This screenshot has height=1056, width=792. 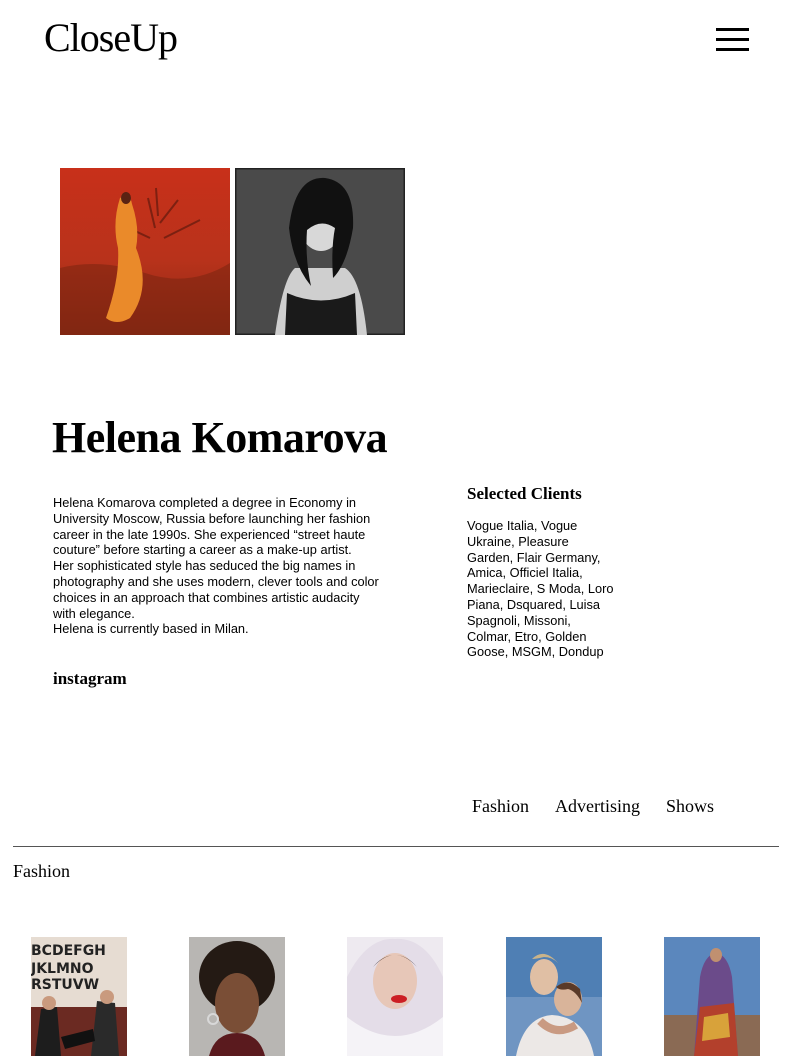 I want to click on portfolio-tabs: Fashion Advertising Shows, so click(x=593, y=806).